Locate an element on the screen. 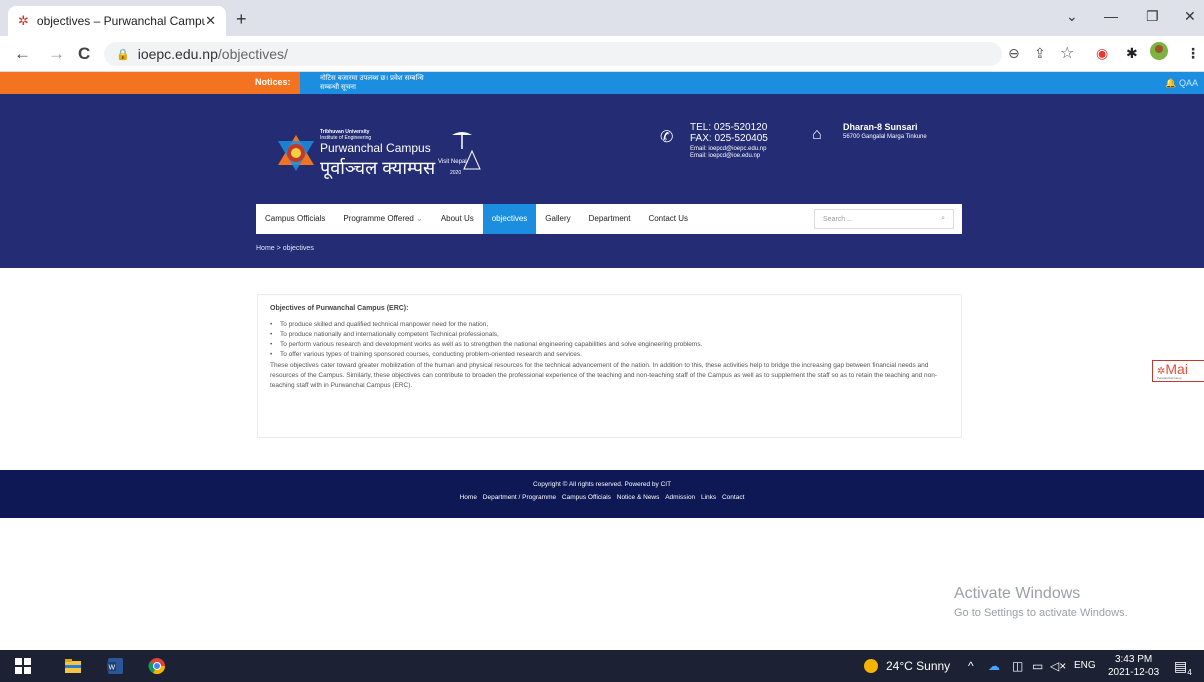  weather-widget: 24°C Sunny is located at coordinates (907, 666).